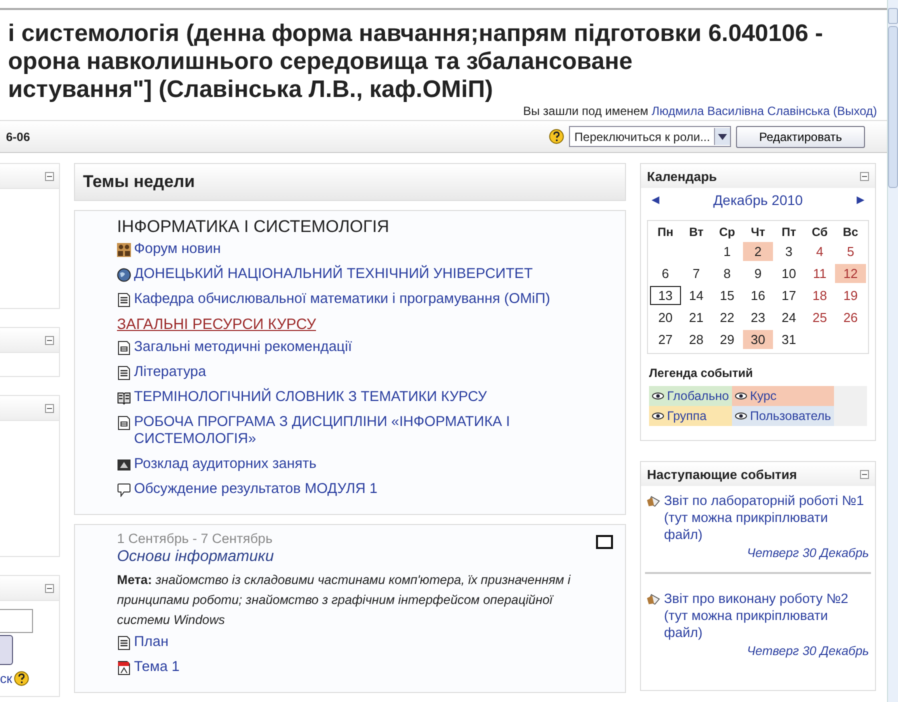 The width and height of the screenshot is (898, 702). I want to click on calendar-day: 31, so click(788, 339).